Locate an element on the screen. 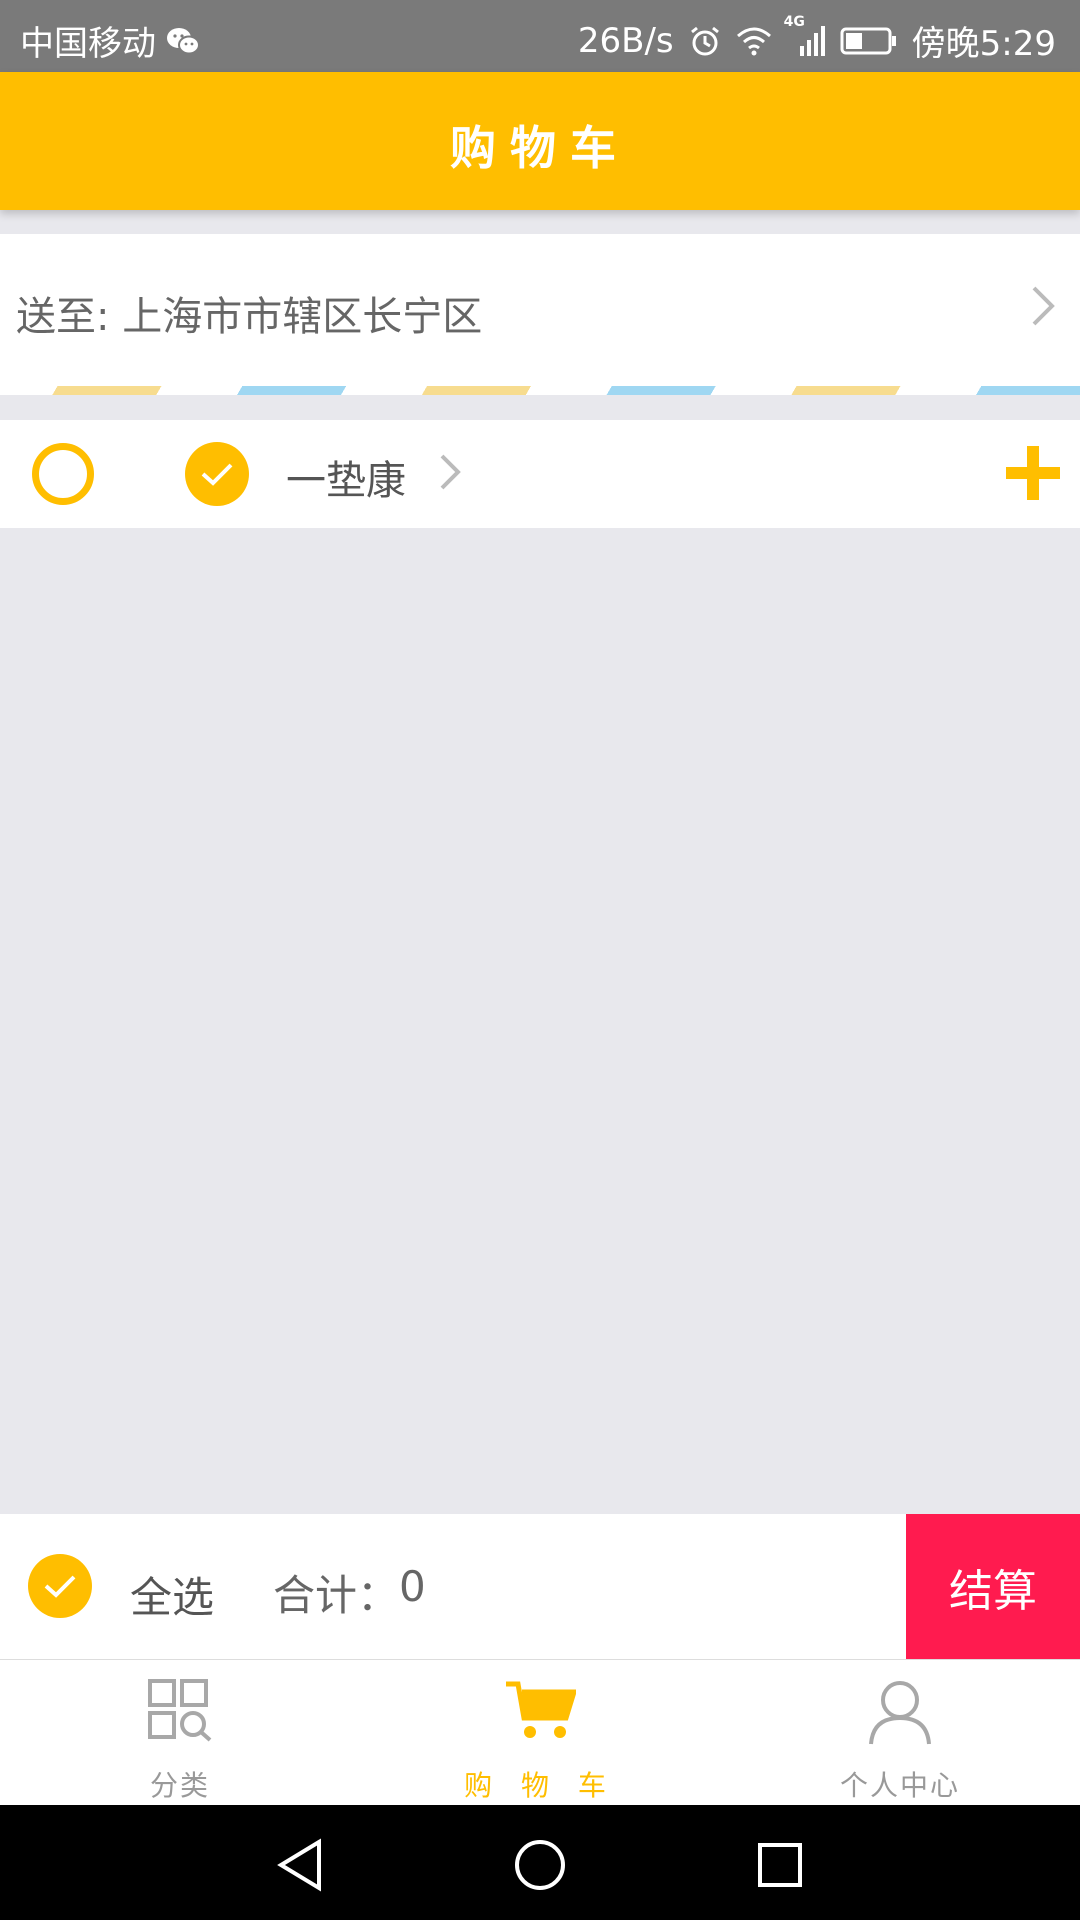 The image size is (1080, 1920). address-envelope-stripe is located at coordinates (540, 390).